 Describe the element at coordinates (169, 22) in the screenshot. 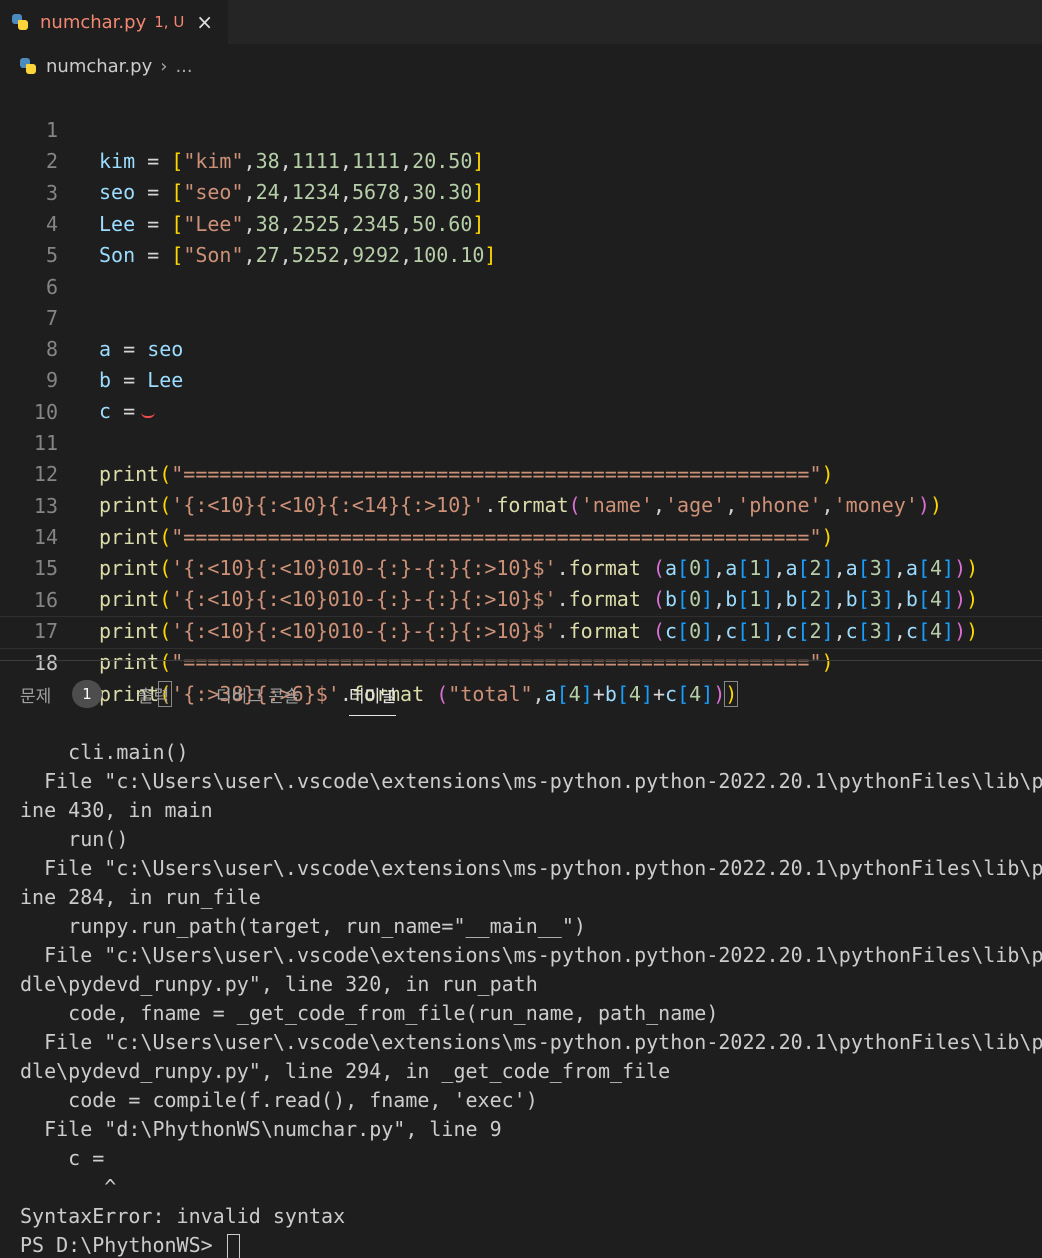

I see `tab-status: 1, U` at that location.